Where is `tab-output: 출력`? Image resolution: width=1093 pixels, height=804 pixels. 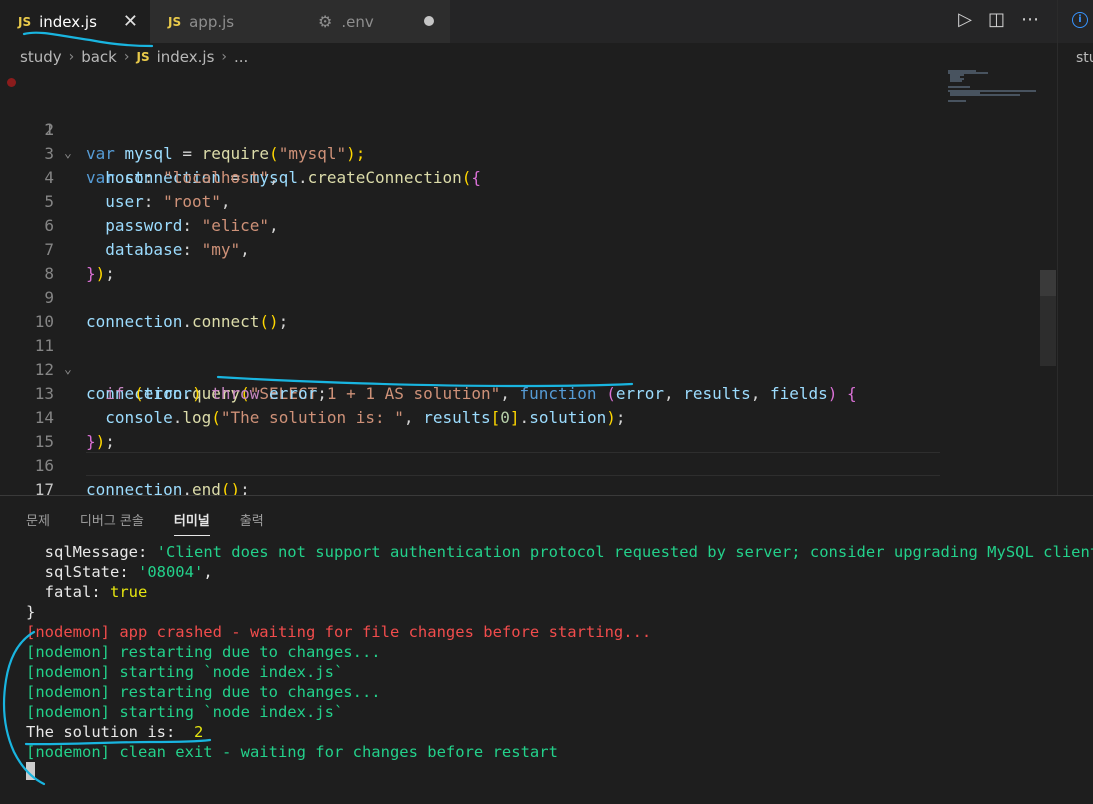
tab-output: 출력 is located at coordinates (252, 523).